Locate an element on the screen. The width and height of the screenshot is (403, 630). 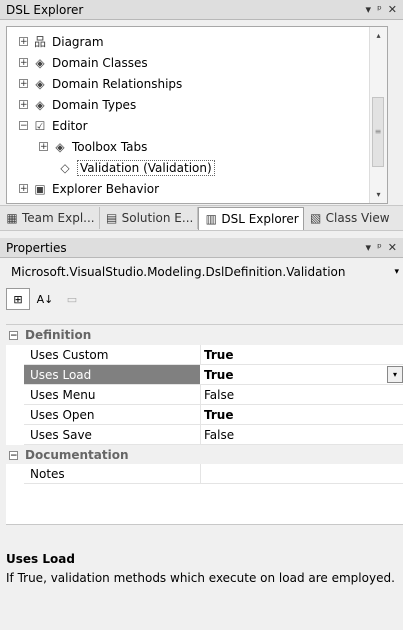
value-dropdown-icon: ▾ is located at coordinates (395, 374).